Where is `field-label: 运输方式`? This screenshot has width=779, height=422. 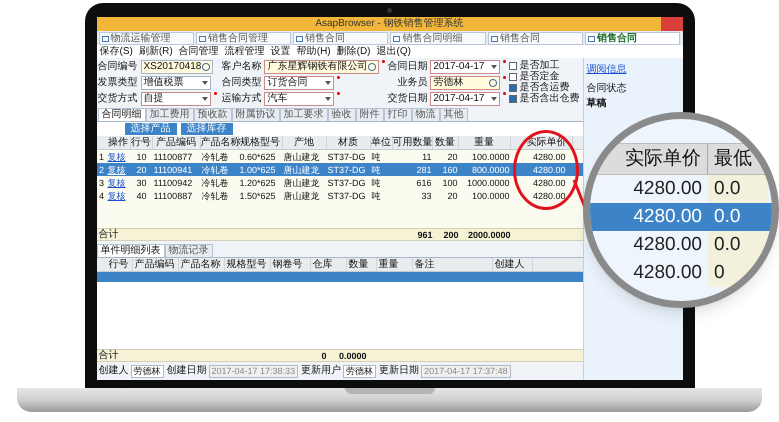 field-label: 运输方式 is located at coordinates (241, 99).